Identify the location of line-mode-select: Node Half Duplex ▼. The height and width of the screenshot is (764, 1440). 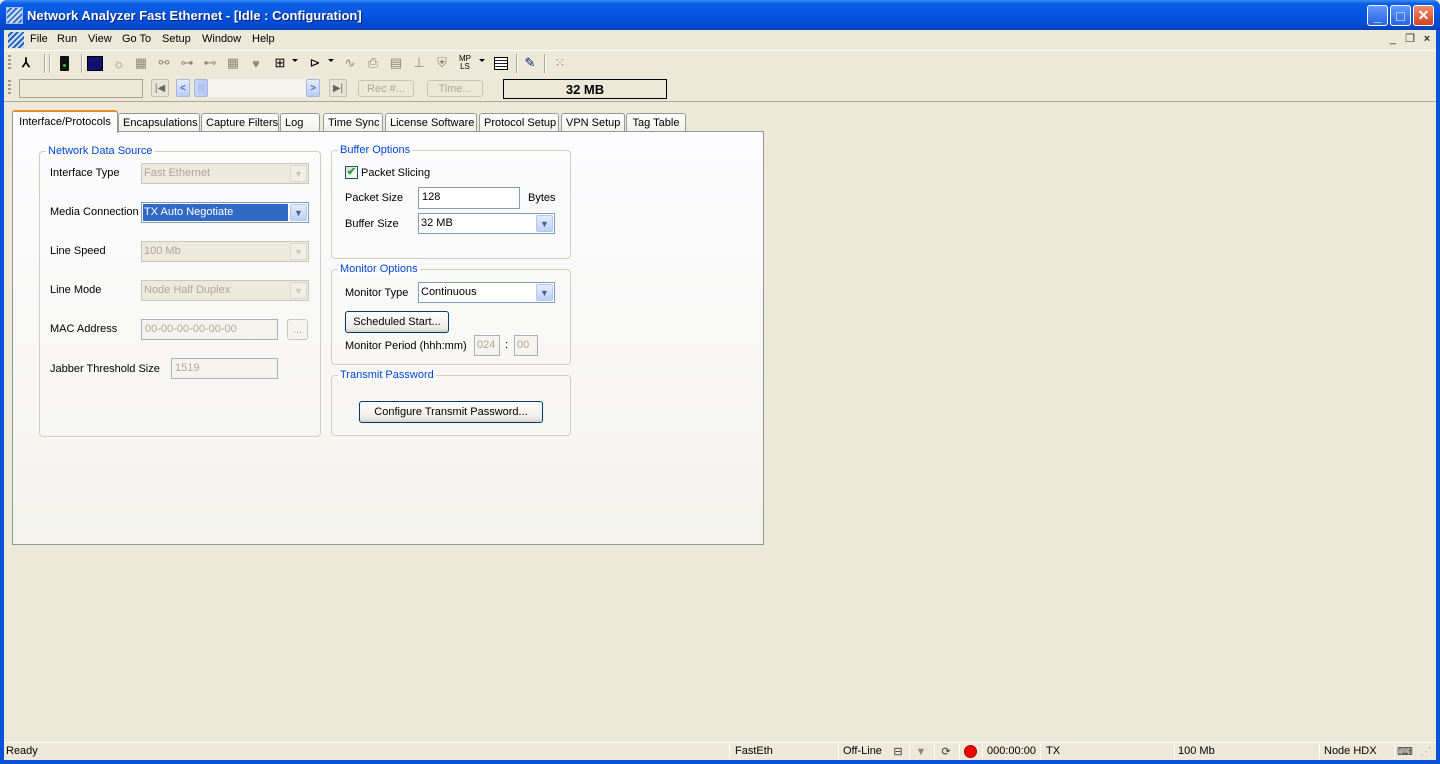
(225, 290).